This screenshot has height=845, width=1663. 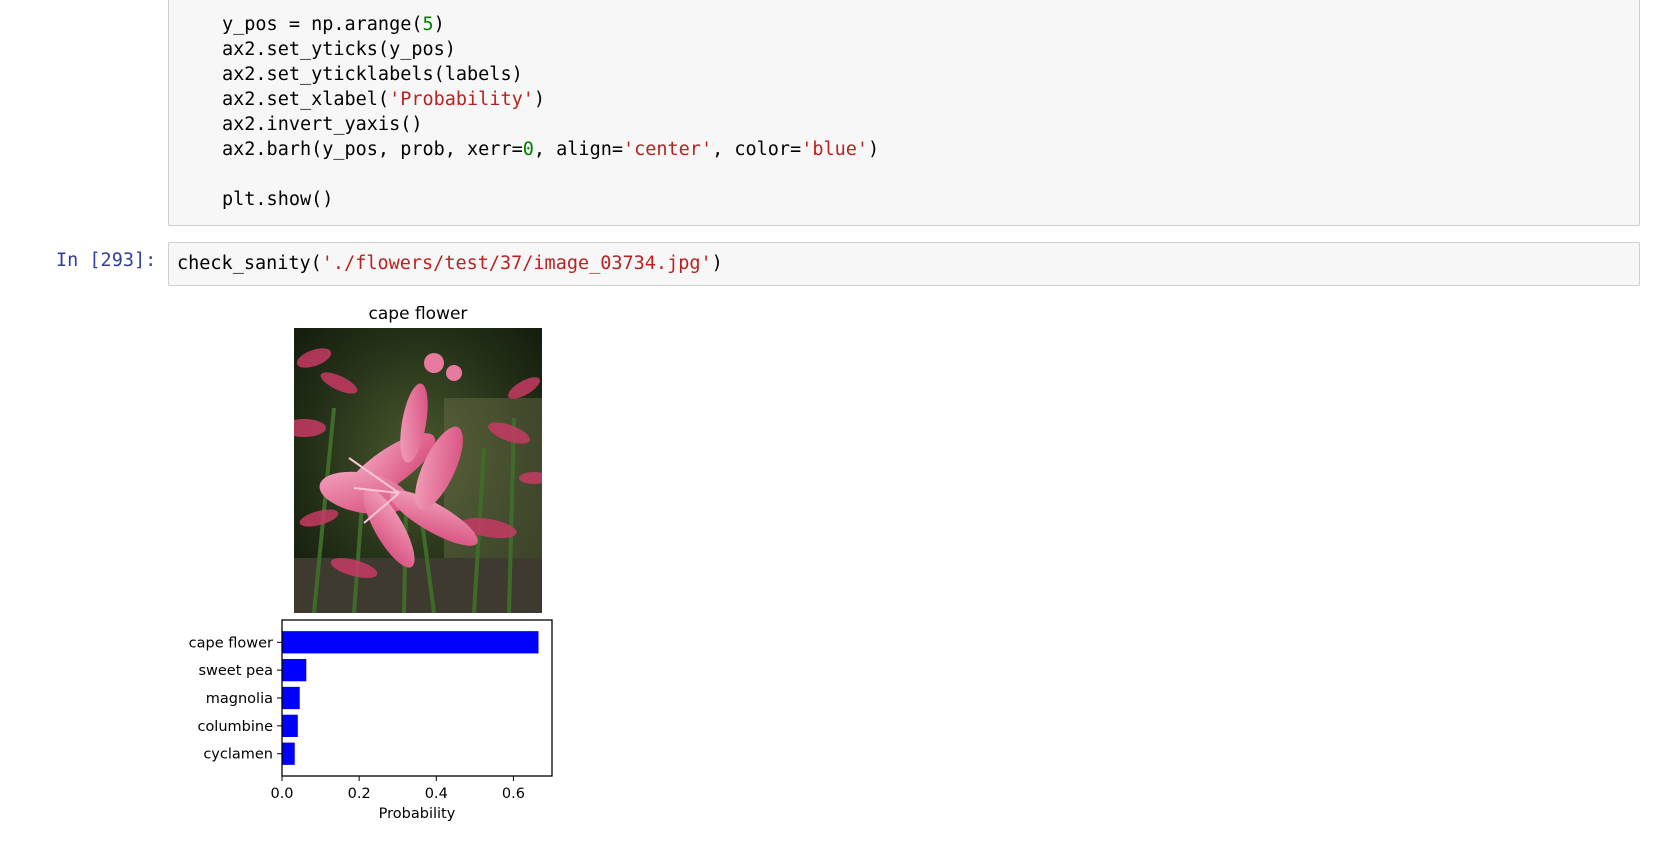 I want to click on bar-magnolia, so click(x=291, y=698).